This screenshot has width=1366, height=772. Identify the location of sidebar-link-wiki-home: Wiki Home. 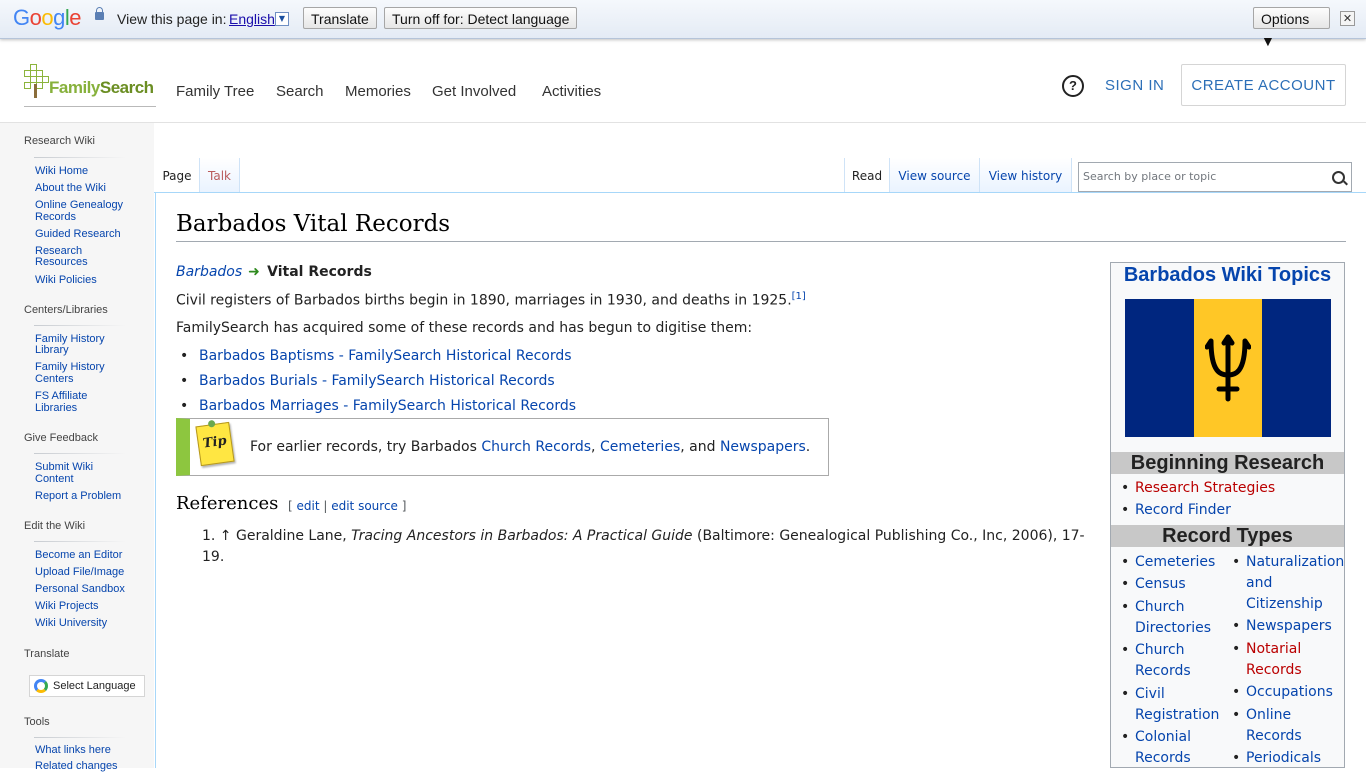
(85, 171).